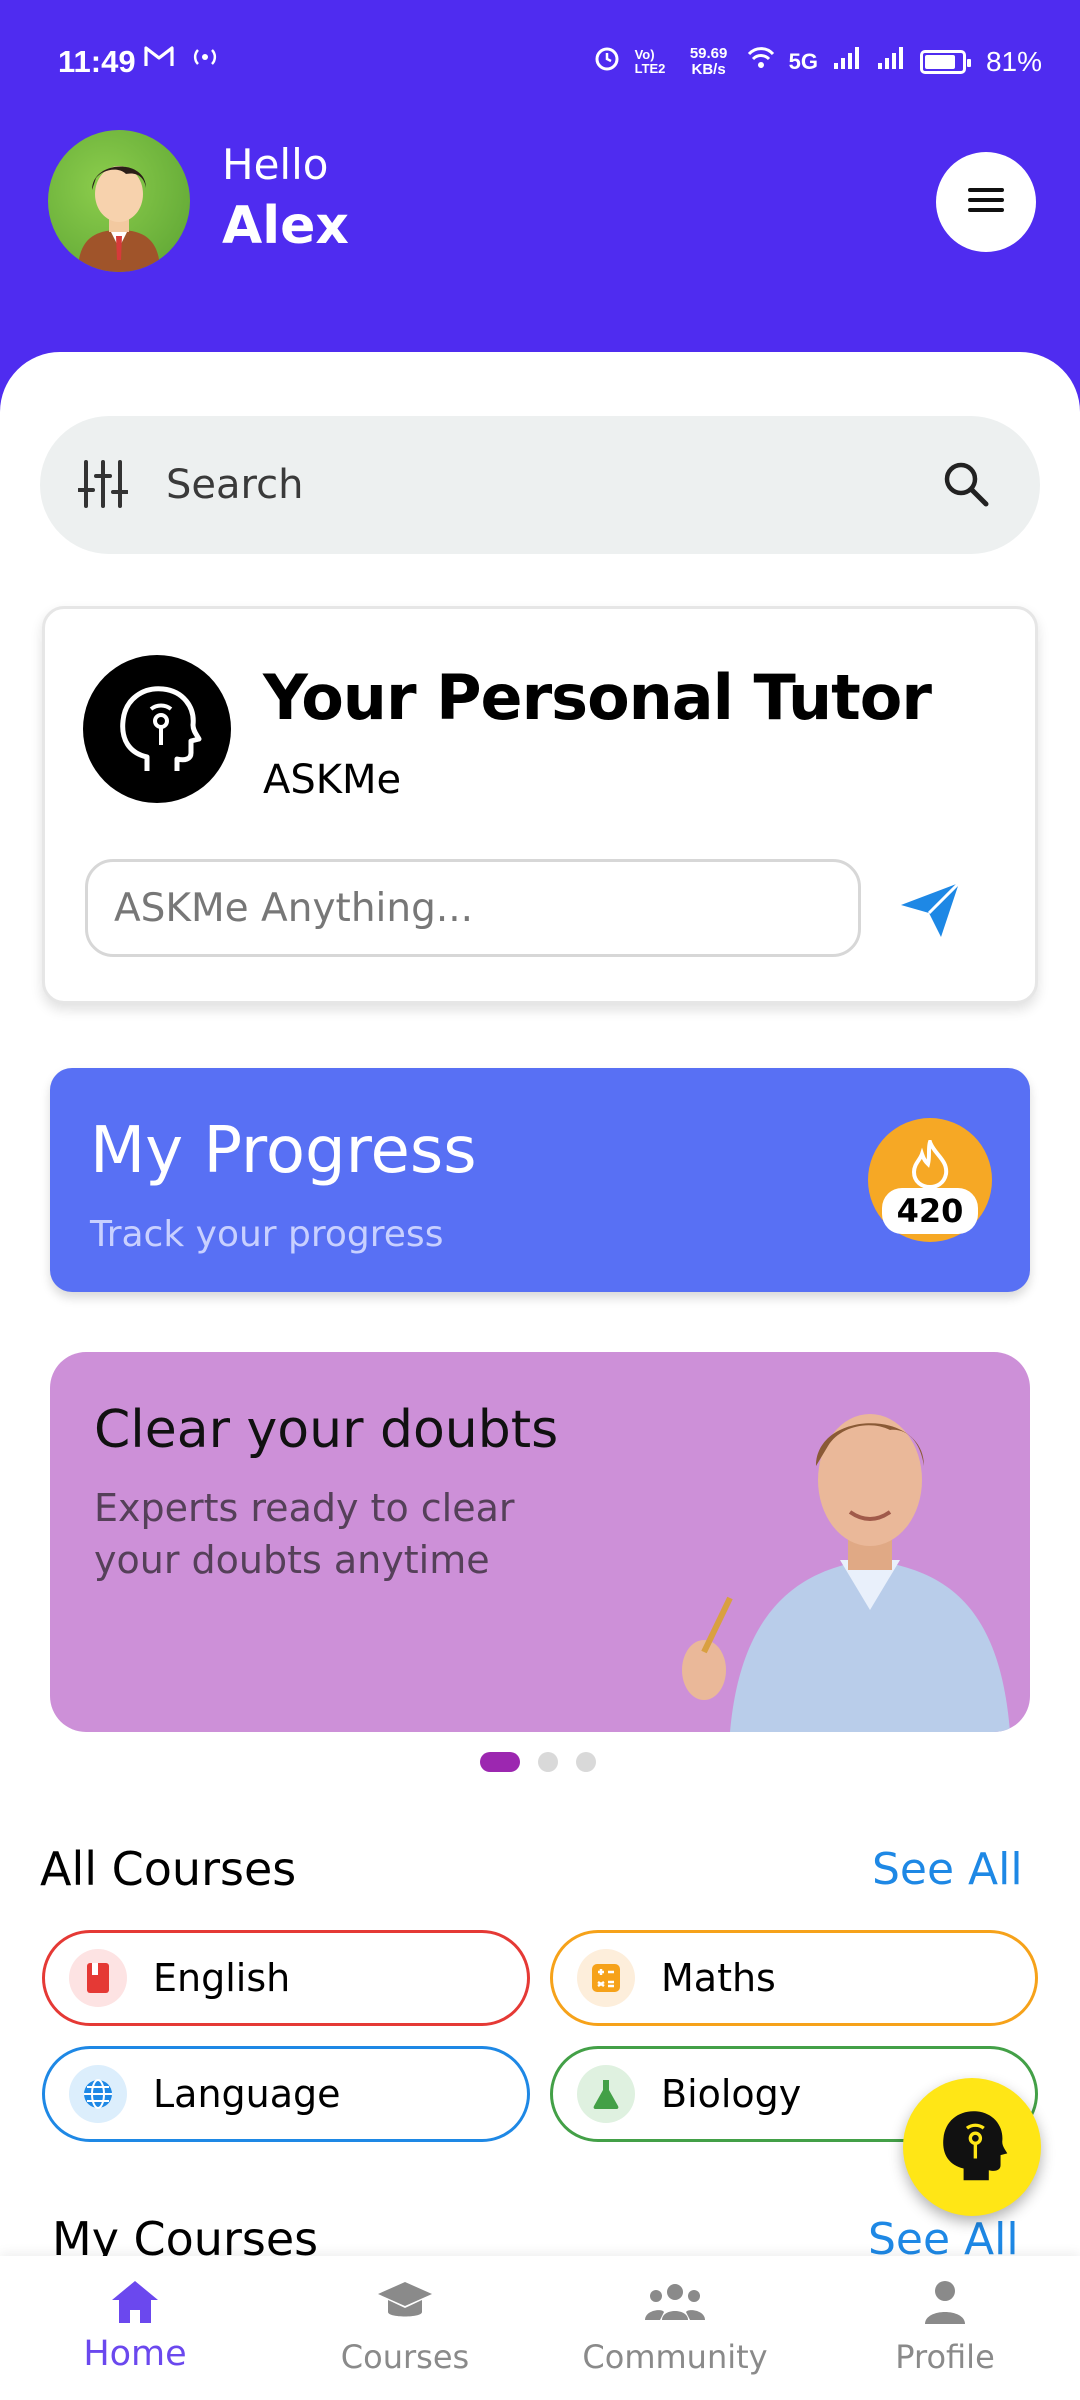  Describe the element at coordinates (606, 2094) in the screenshot. I see `flask-icon` at that location.